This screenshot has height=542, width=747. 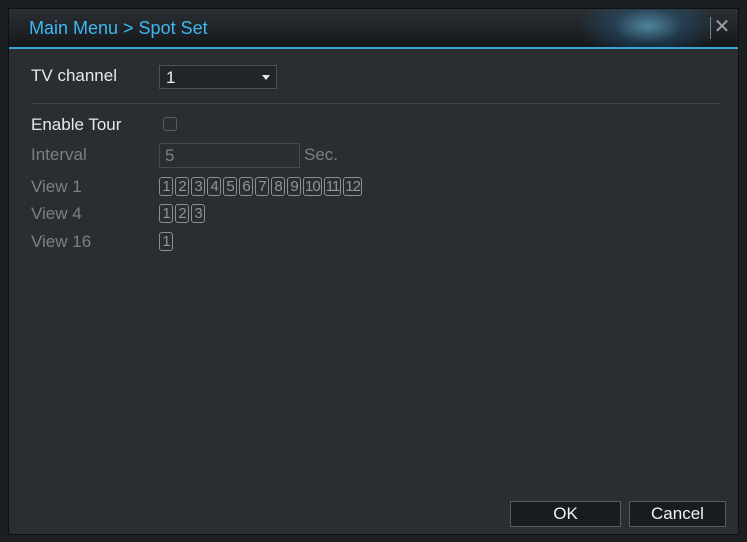 What do you see at coordinates (722, 27) in the screenshot?
I see `close-icon: ✕` at bounding box center [722, 27].